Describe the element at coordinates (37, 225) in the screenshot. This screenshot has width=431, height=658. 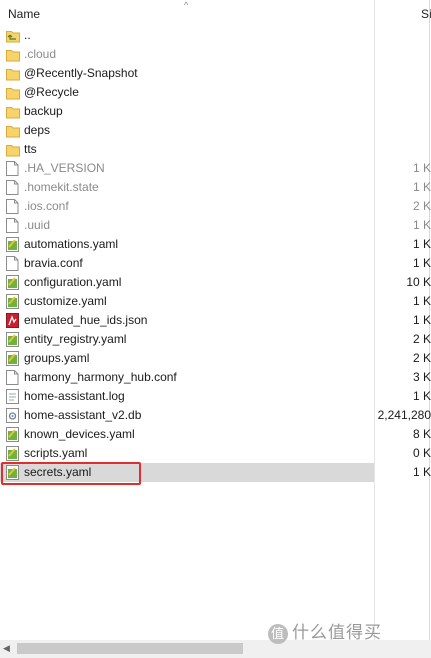
I see `file-name: .uuid` at that location.